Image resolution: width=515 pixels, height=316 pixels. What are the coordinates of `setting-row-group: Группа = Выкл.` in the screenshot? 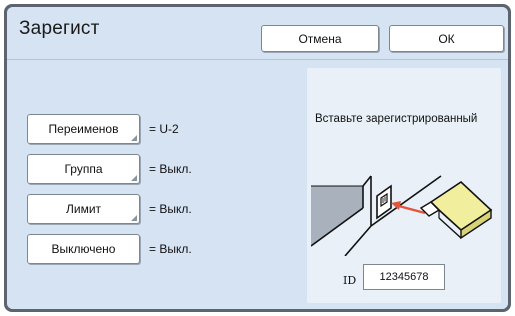 It's located at (147, 169).